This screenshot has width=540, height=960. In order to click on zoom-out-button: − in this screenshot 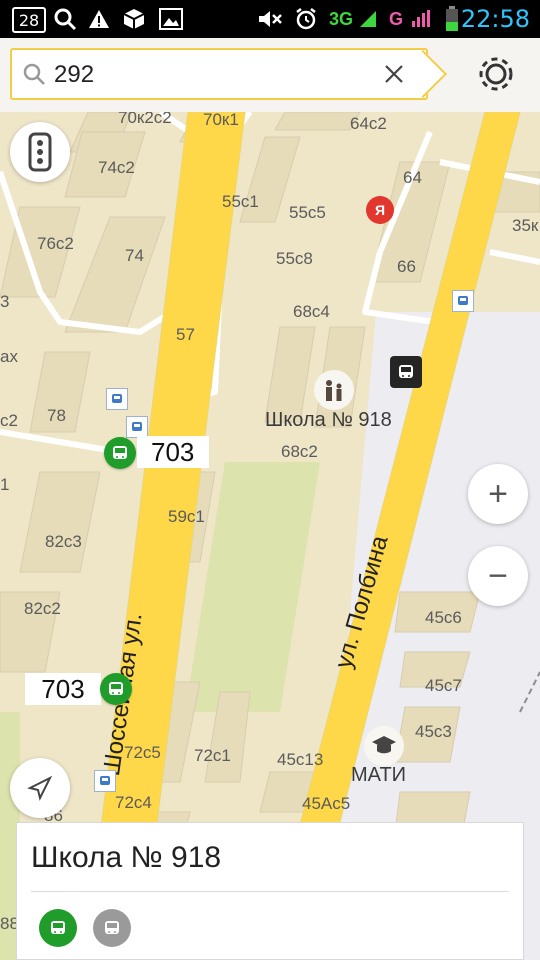, I will do `click(498, 576)`.